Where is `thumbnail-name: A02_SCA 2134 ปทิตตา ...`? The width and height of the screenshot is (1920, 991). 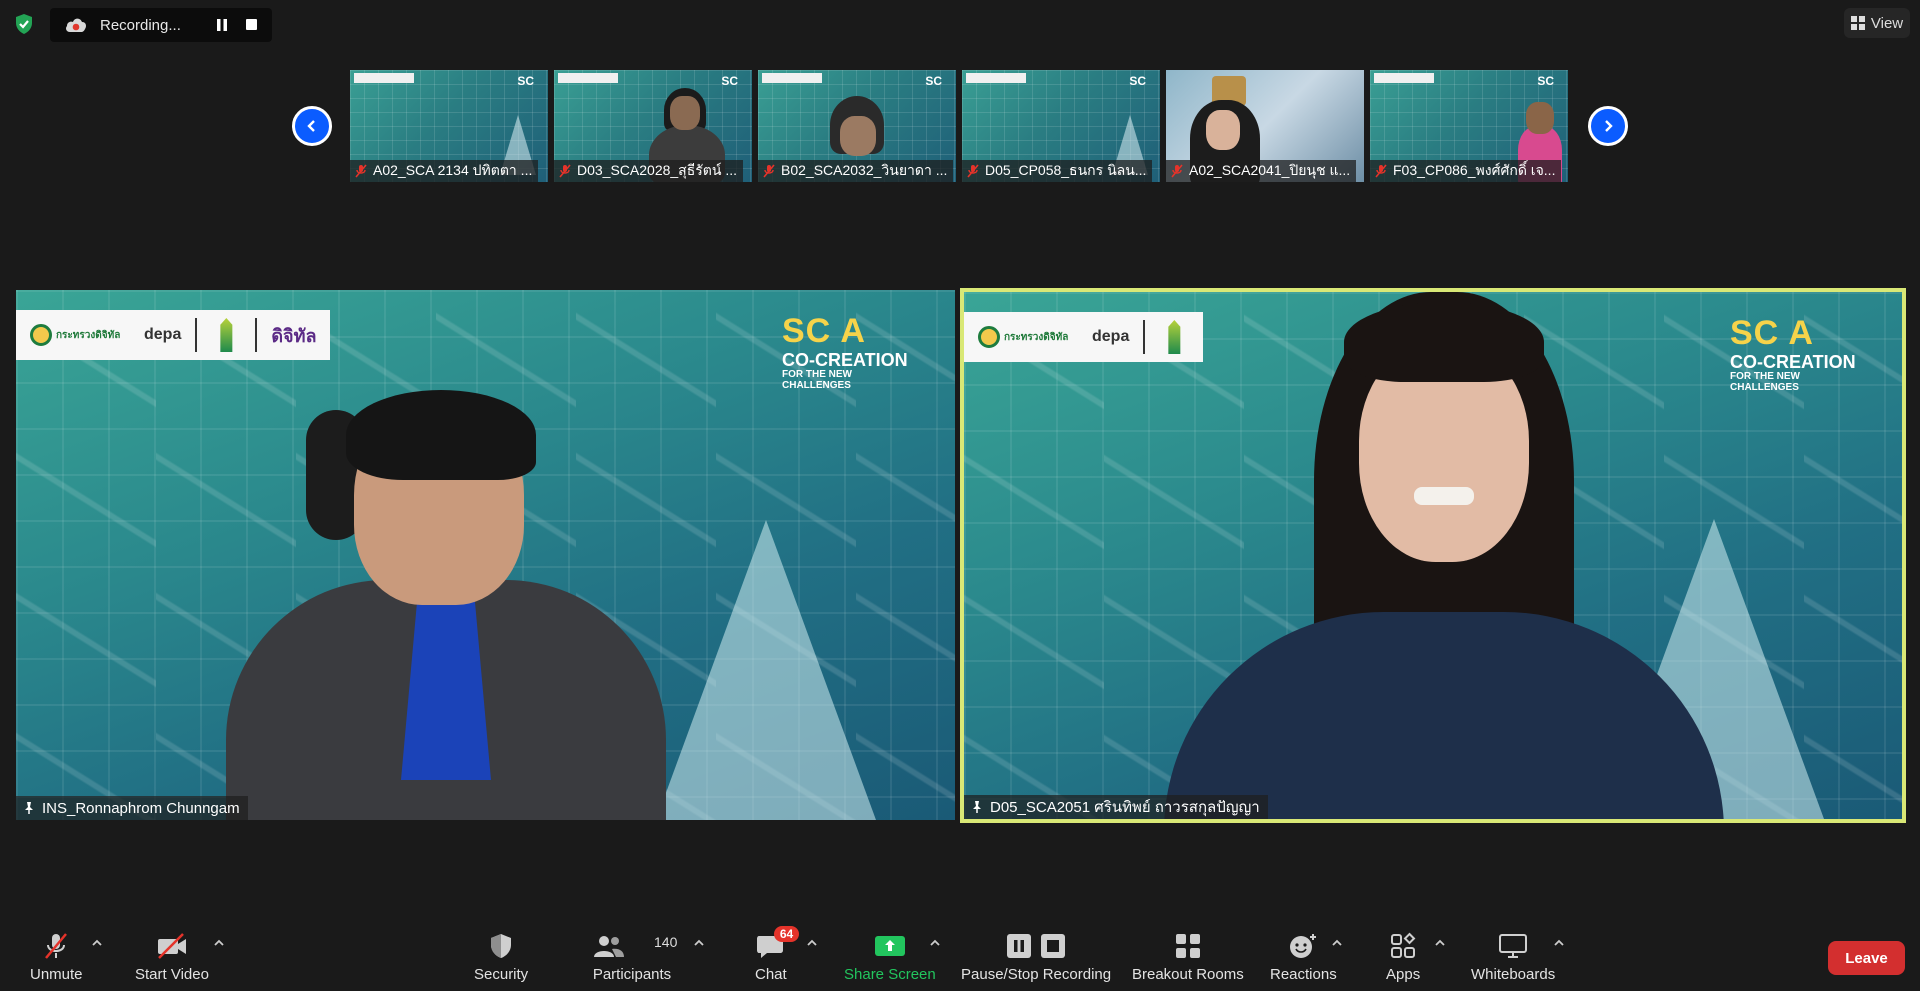 thumbnail-name: A02_SCA 2134 ปทิตตา ... is located at coordinates (453, 170).